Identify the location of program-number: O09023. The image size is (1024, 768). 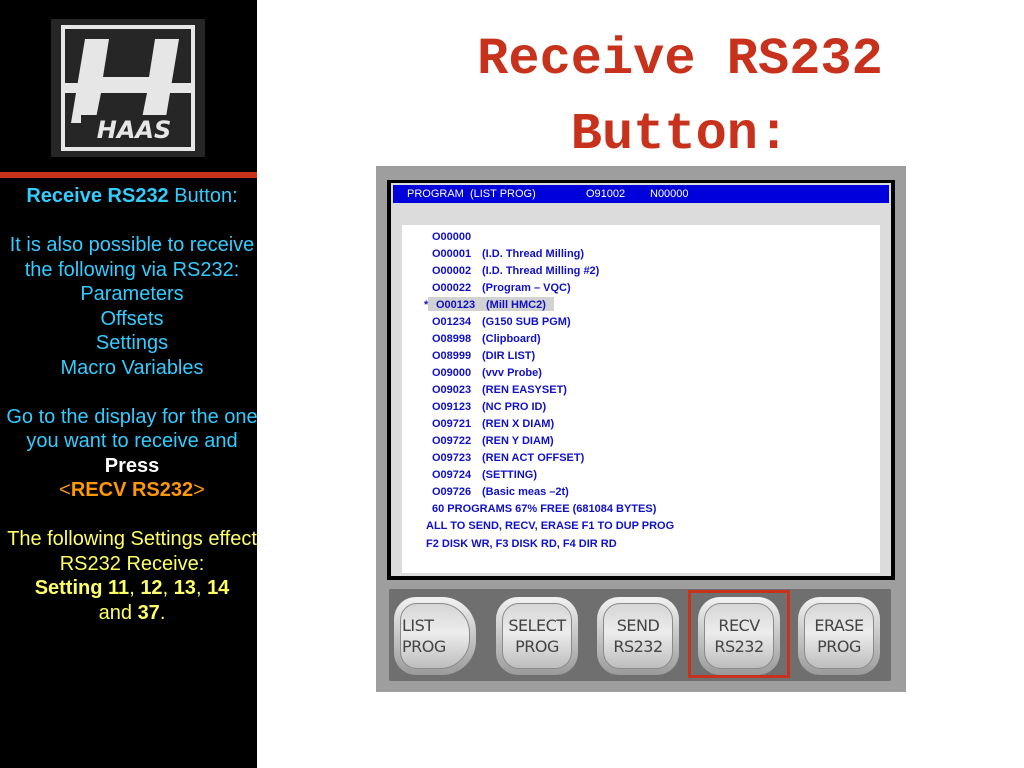
(452, 390).